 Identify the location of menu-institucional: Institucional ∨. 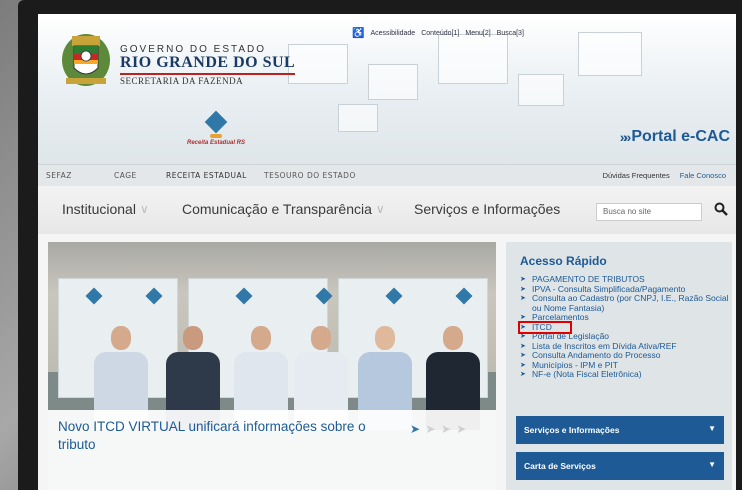
(105, 209).